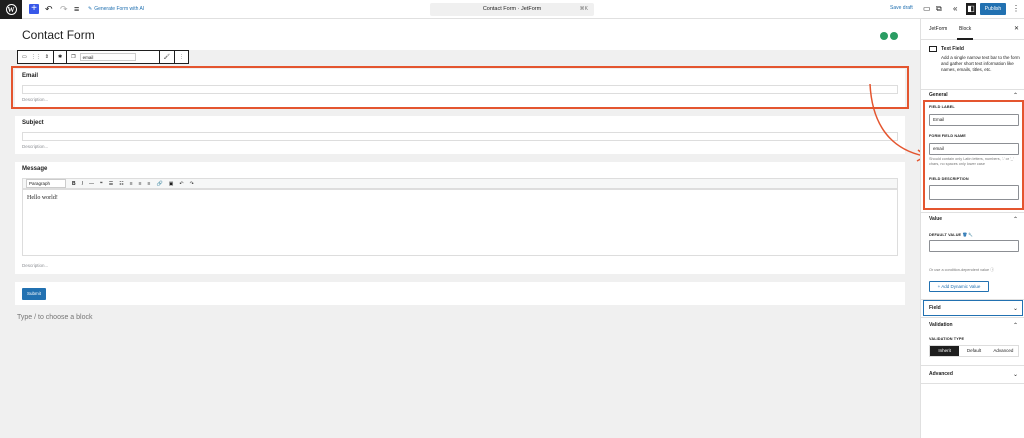 This screenshot has width=1024, height=438. What do you see at coordinates (993, 9) in the screenshot?
I see `publish-button: Publish` at bounding box center [993, 9].